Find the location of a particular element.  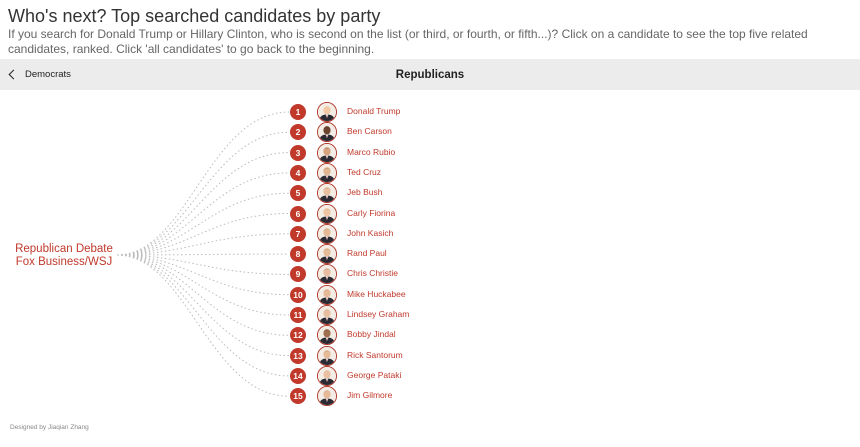

candidate-name: Jim Gilmore is located at coordinates (369, 395).